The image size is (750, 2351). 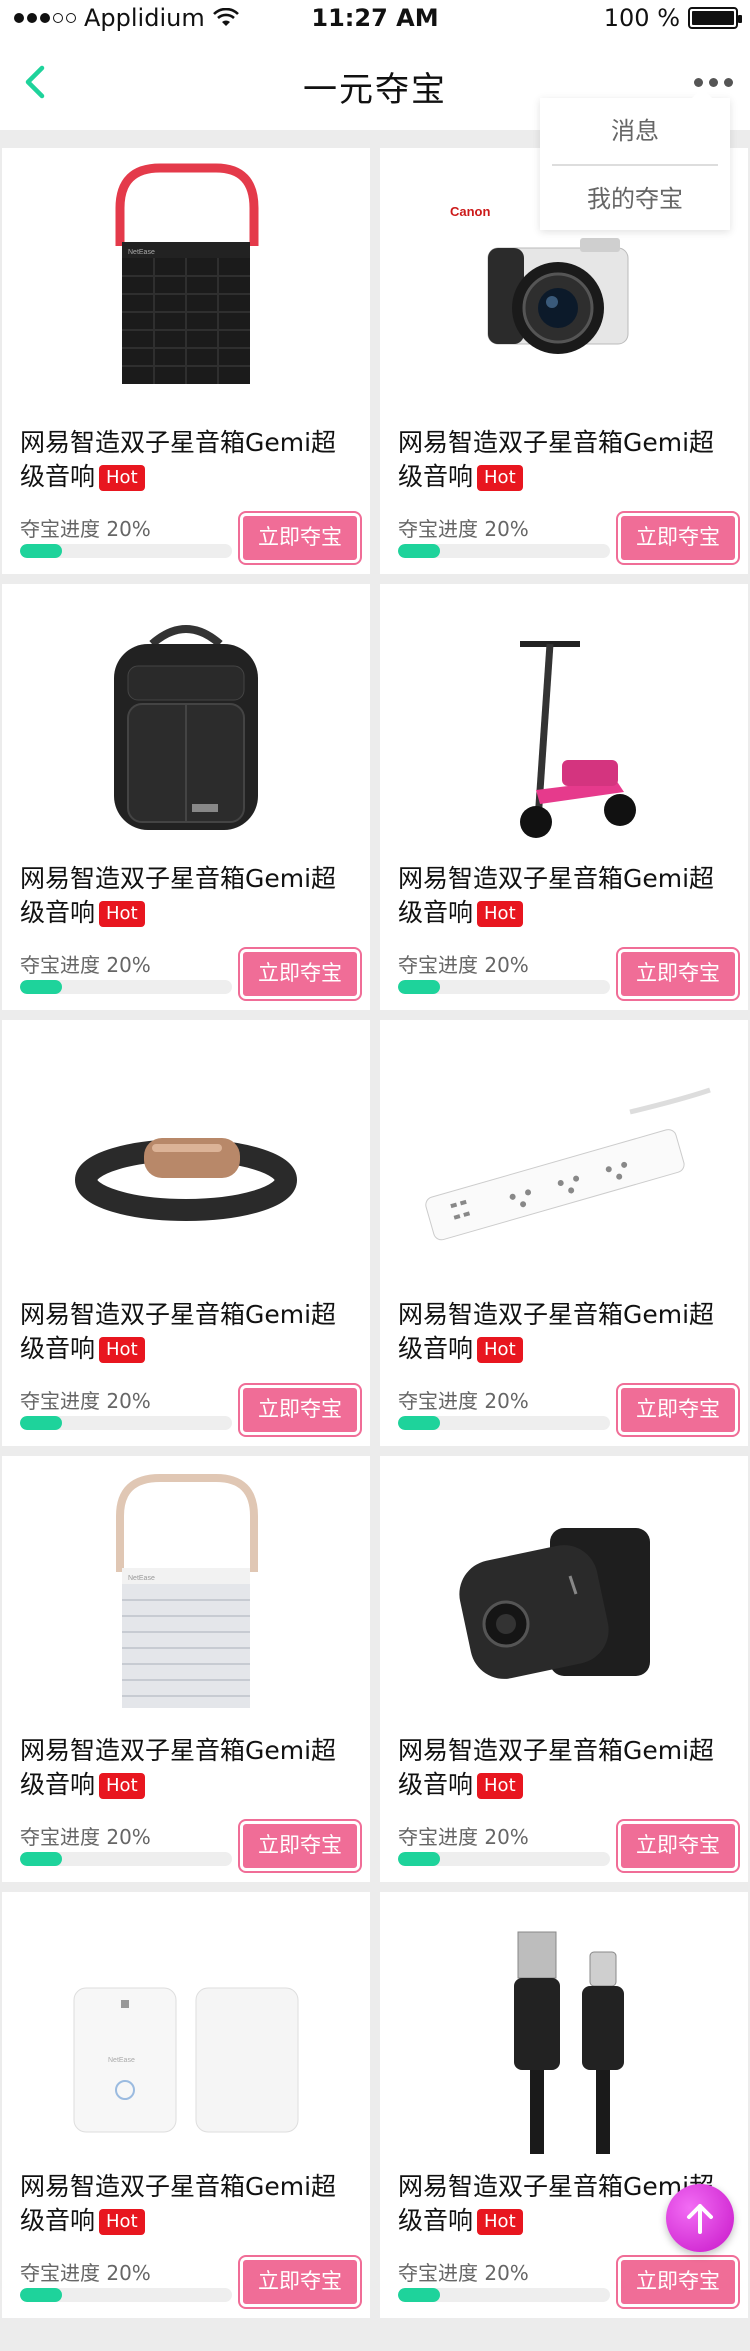 I want to click on status-right: 100 %, so click(x=672, y=18).